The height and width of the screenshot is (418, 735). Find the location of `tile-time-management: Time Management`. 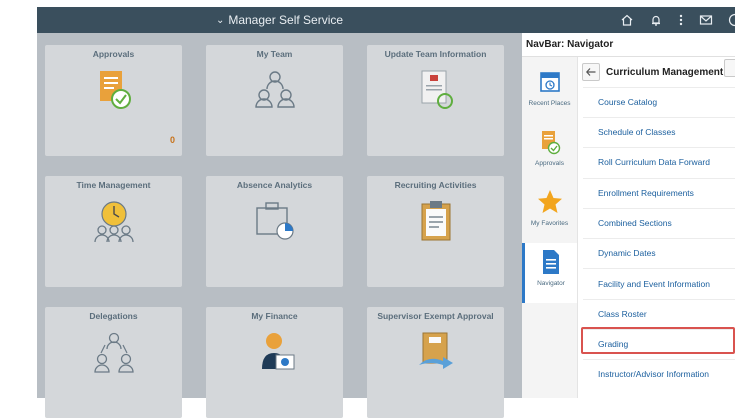

tile-time-management: Time Management is located at coordinates (113, 231).